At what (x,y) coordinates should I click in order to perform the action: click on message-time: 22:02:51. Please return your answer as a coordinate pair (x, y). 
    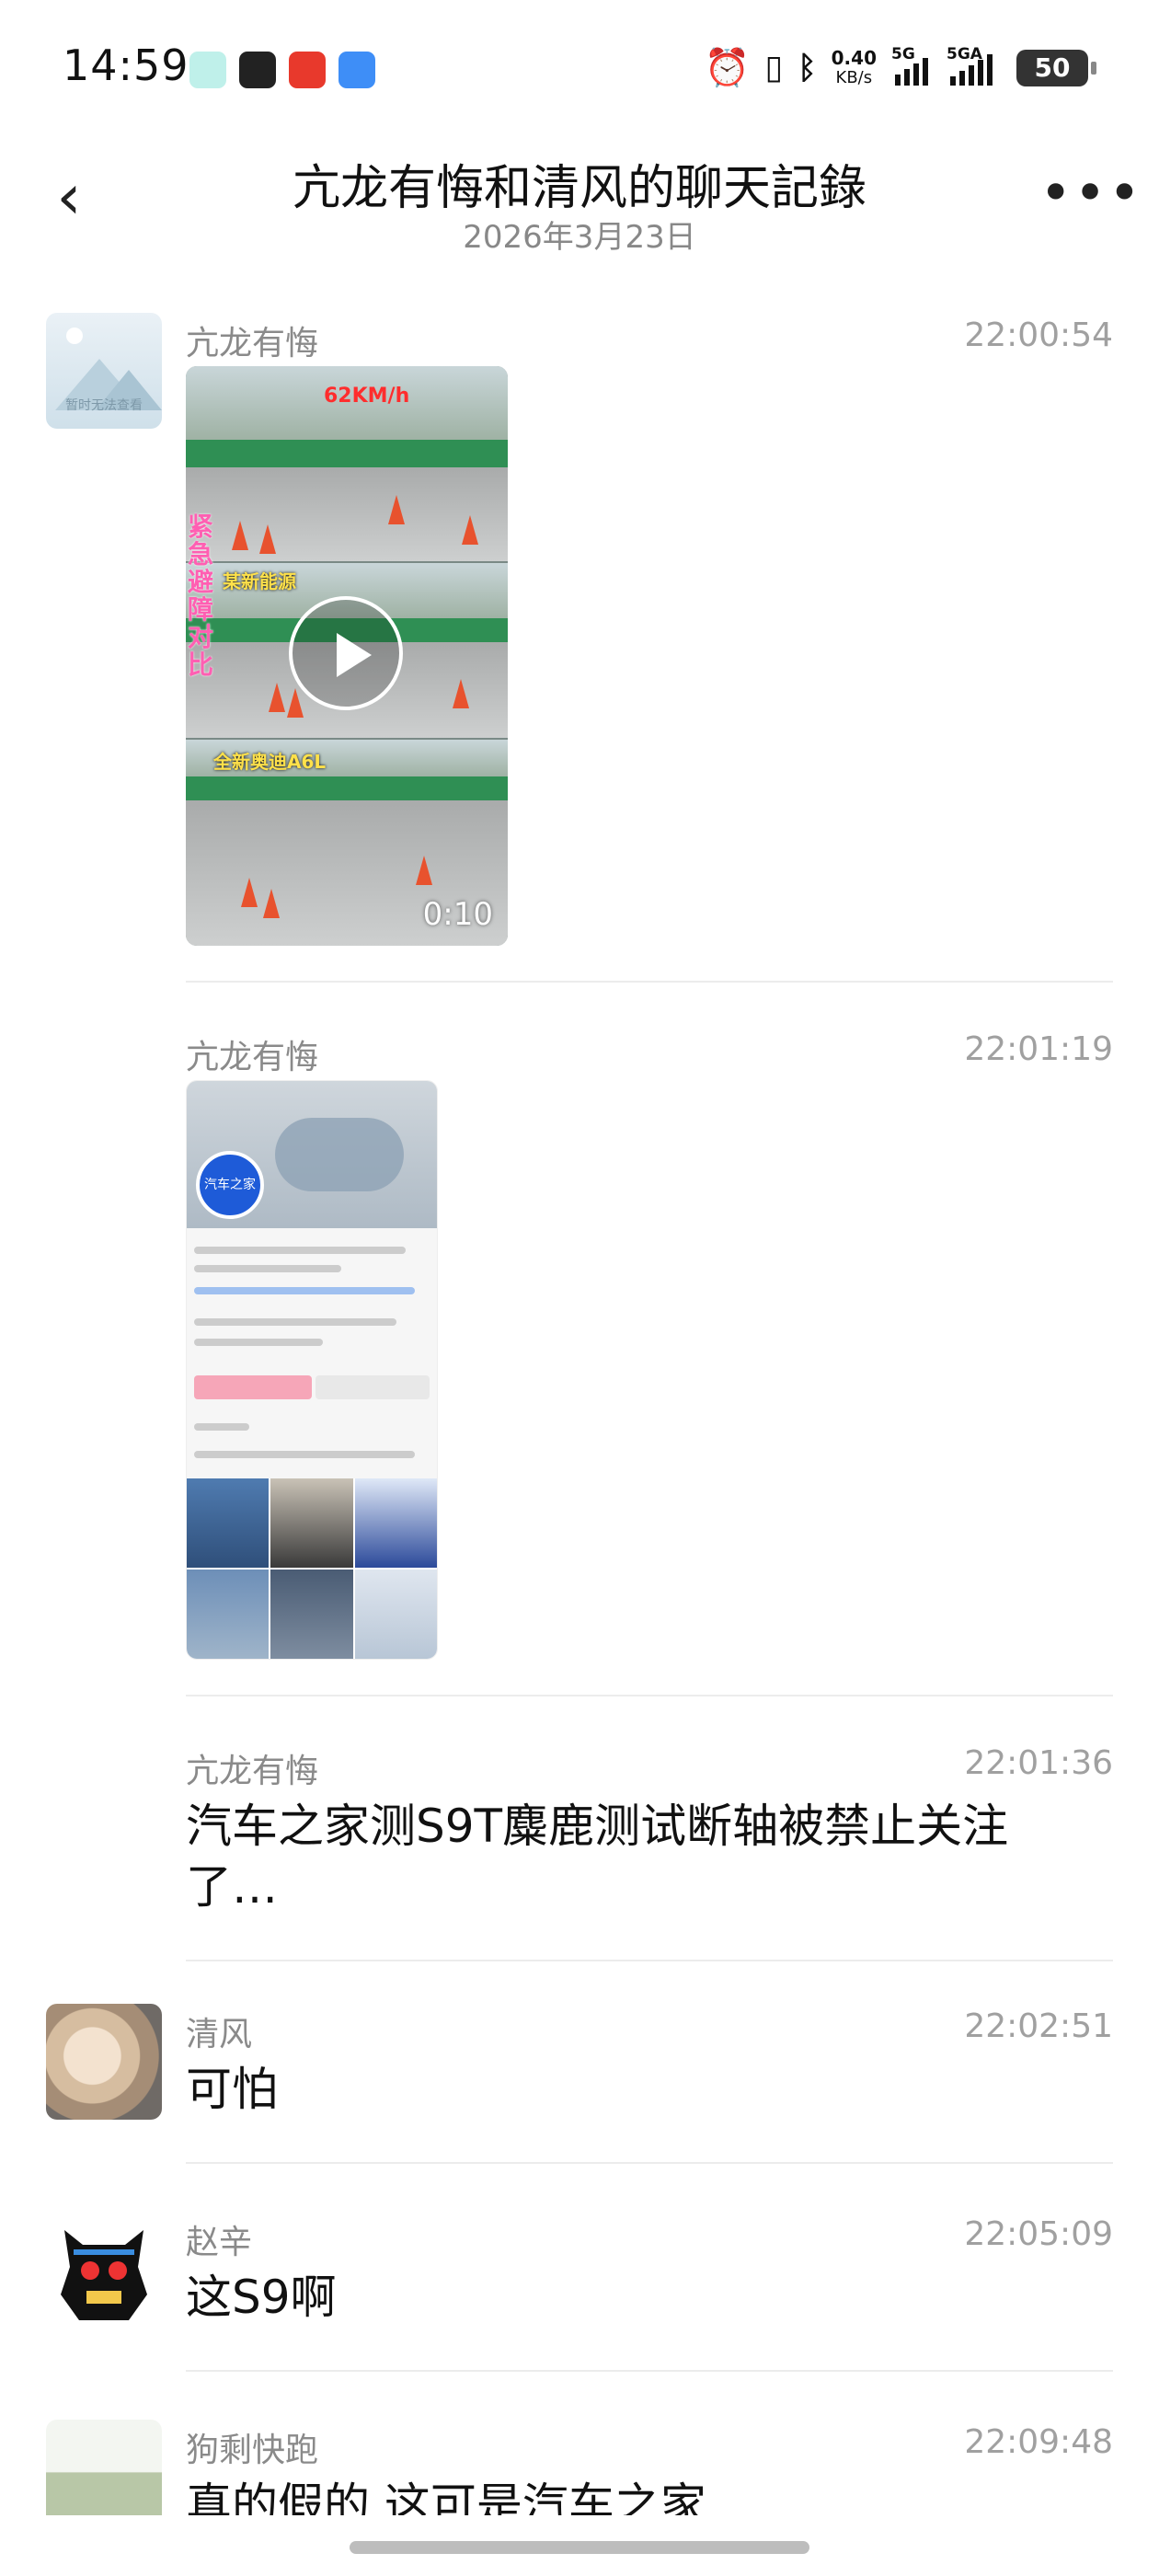
    Looking at the image, I should click on (1038, 2026).